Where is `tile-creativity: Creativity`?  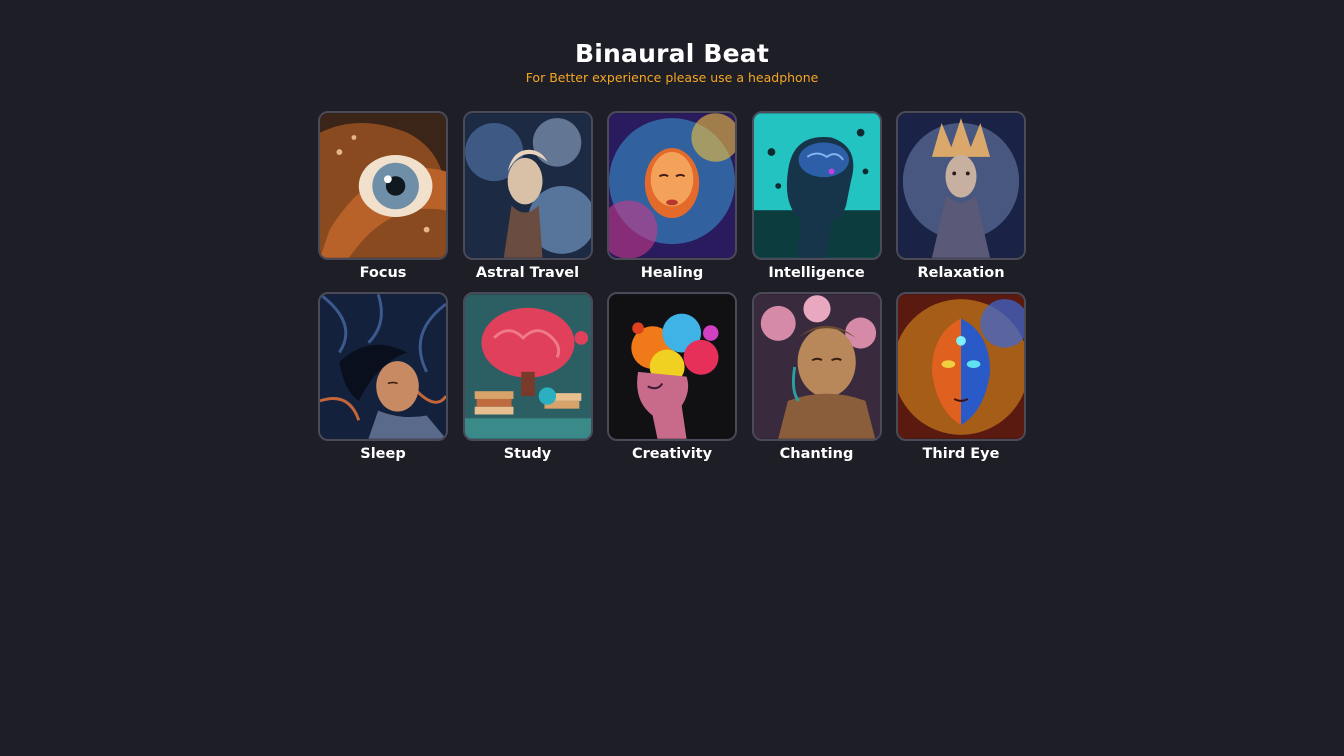
tile-creativity: Creativity is located at coordinates (672, 377).